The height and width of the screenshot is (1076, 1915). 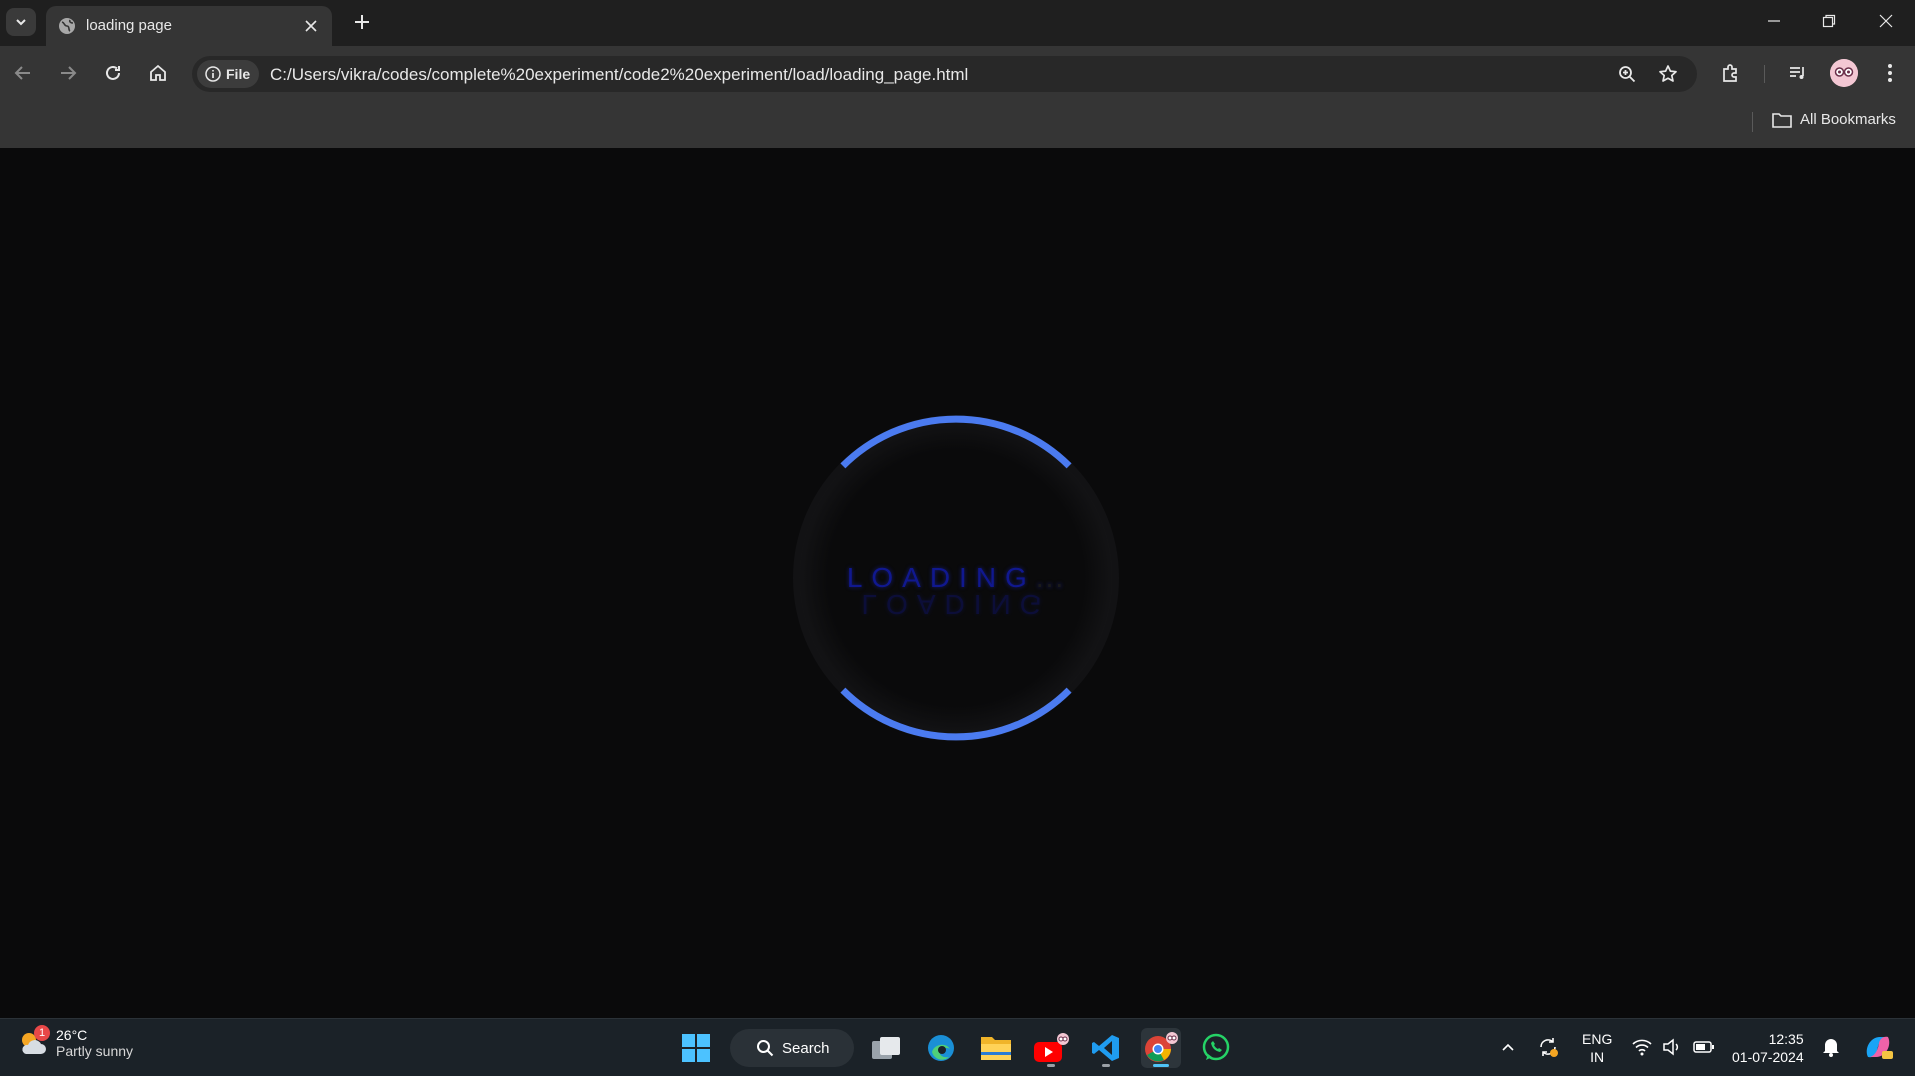 I want to click on battery-icon, so click(x=1703, y=1047).